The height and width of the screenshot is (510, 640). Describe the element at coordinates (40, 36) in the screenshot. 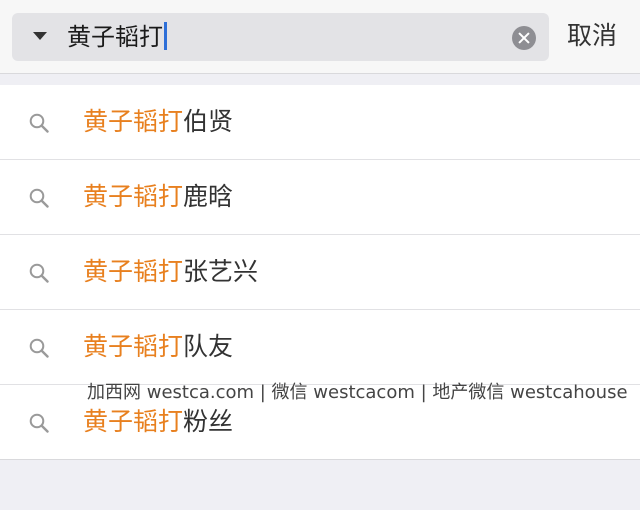

I see `caret-down-icon` at that location.